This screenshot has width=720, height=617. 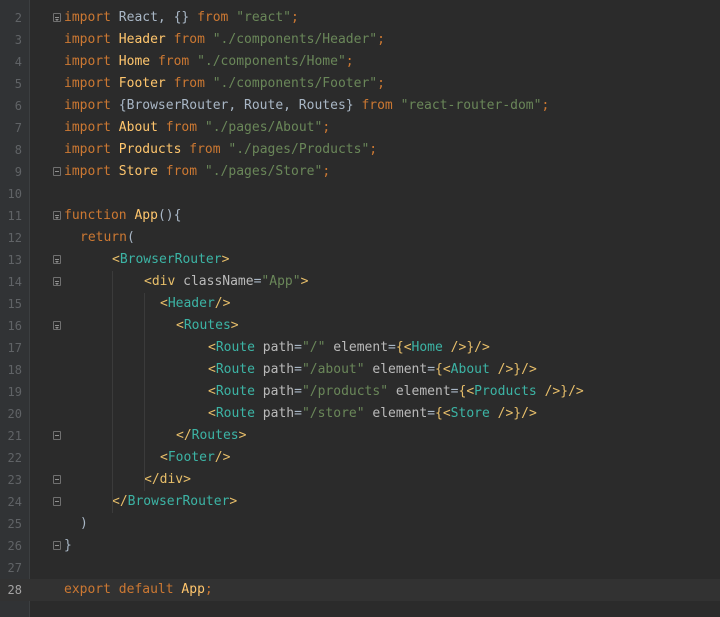 What do you see at coordinates (360, 458) in the screenshot?
I see `code-line: 22 <Footer/>` at bounding box center [360, 458].